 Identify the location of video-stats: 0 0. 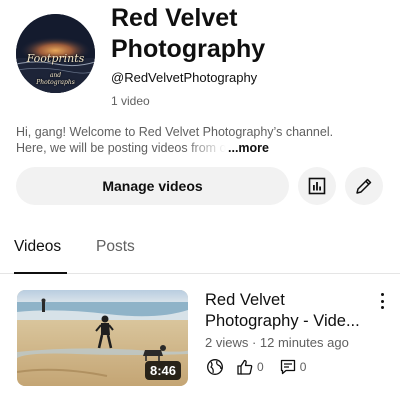
(262, 367).